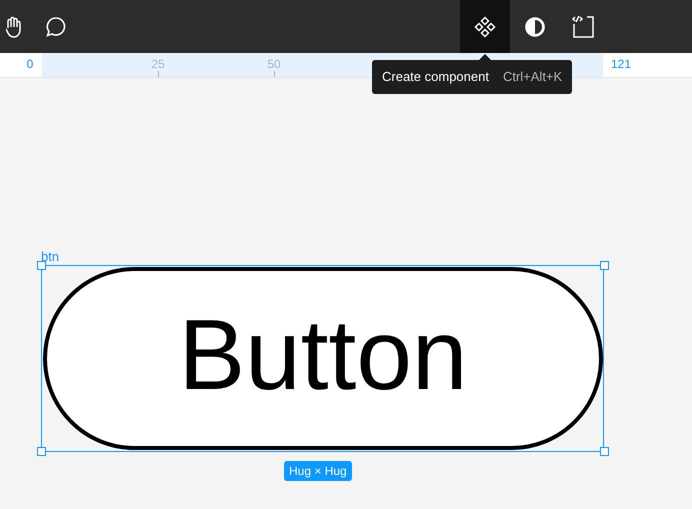  What do you see at coordinates (323, 358) in the screenshot?
I see `button-label: Button` at bounding box center [323, 358].